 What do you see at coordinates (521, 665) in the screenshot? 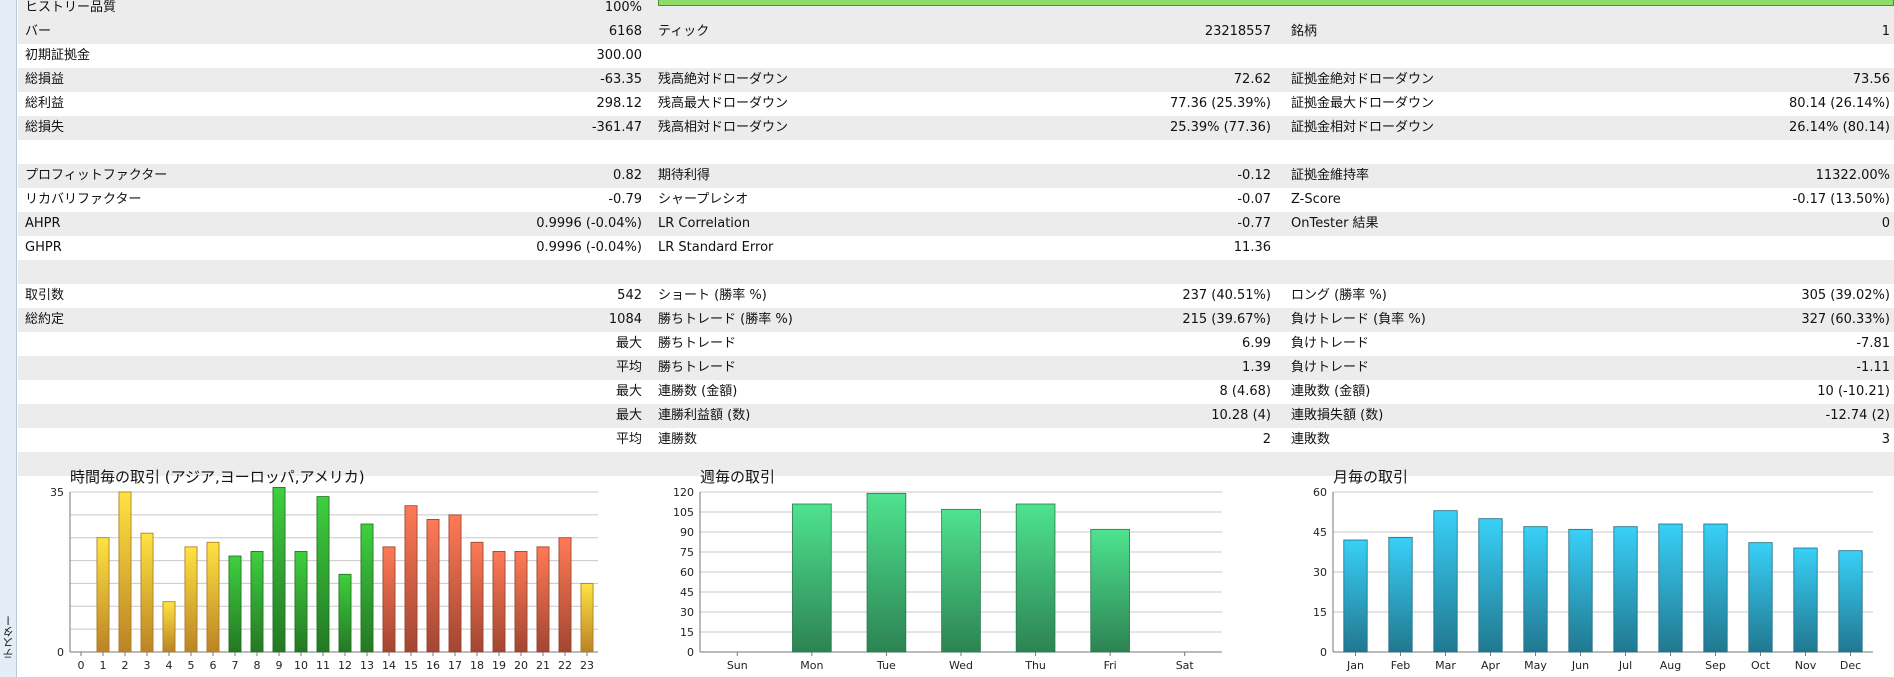
I see `x-tick-label: 20` at bounding box center [521, 665].